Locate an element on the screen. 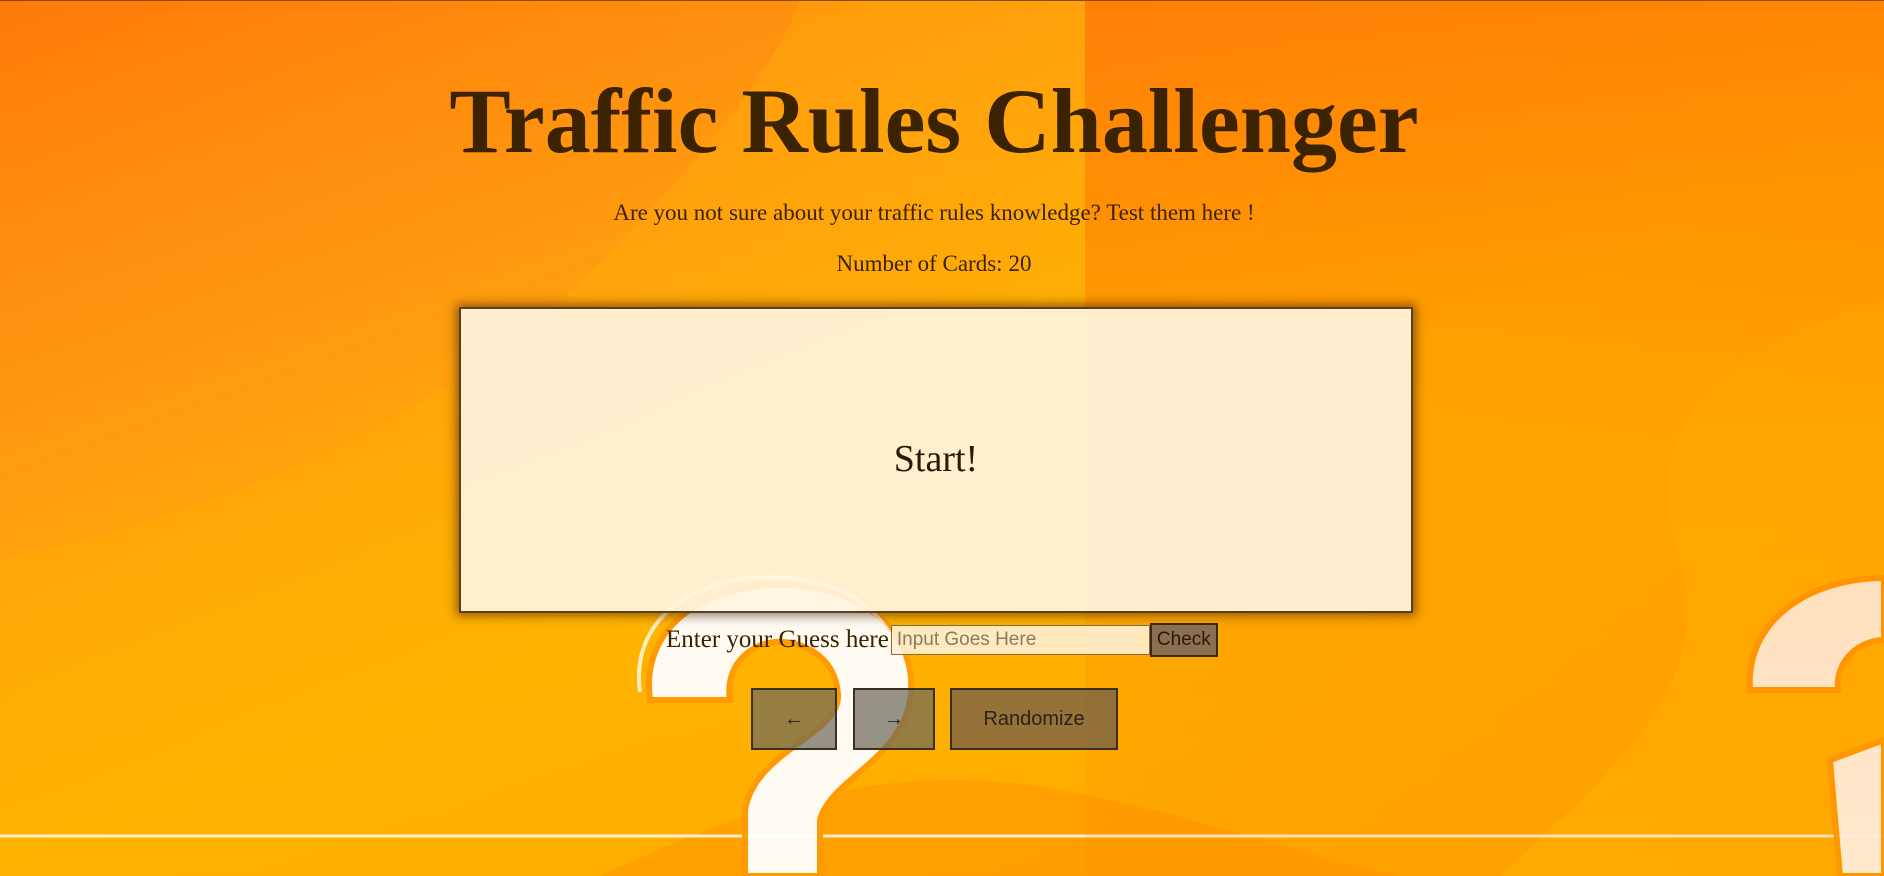  card-count: Number of Cards: 20 is located at coordinates (934, 264).